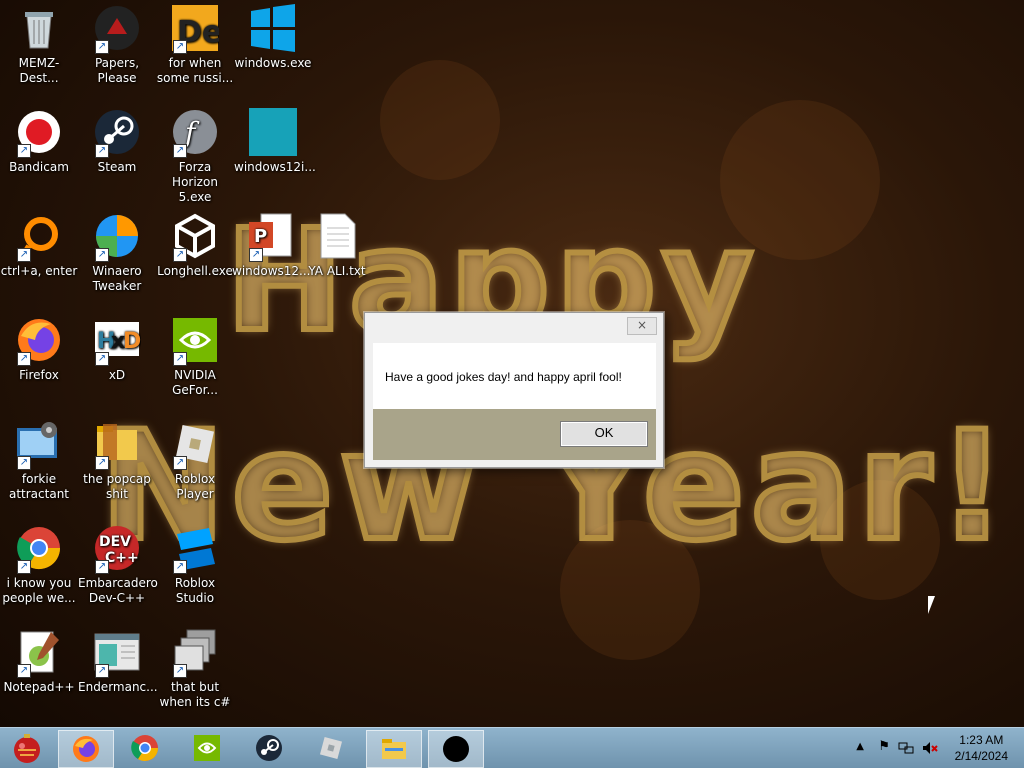 The width and height of the screenshot is (1024, 768). Describe the element at coordinates (39, 271) in the screenshot. I see `desktop-icon-label: ctrl+a, enter` at that location.